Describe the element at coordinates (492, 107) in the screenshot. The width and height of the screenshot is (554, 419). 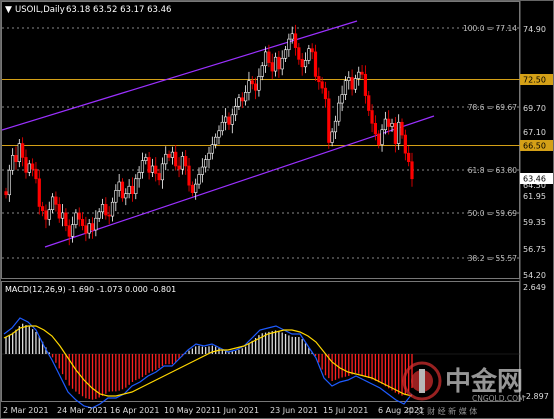
I see `fib-label-786: 78.6 = 69.67` at that location.